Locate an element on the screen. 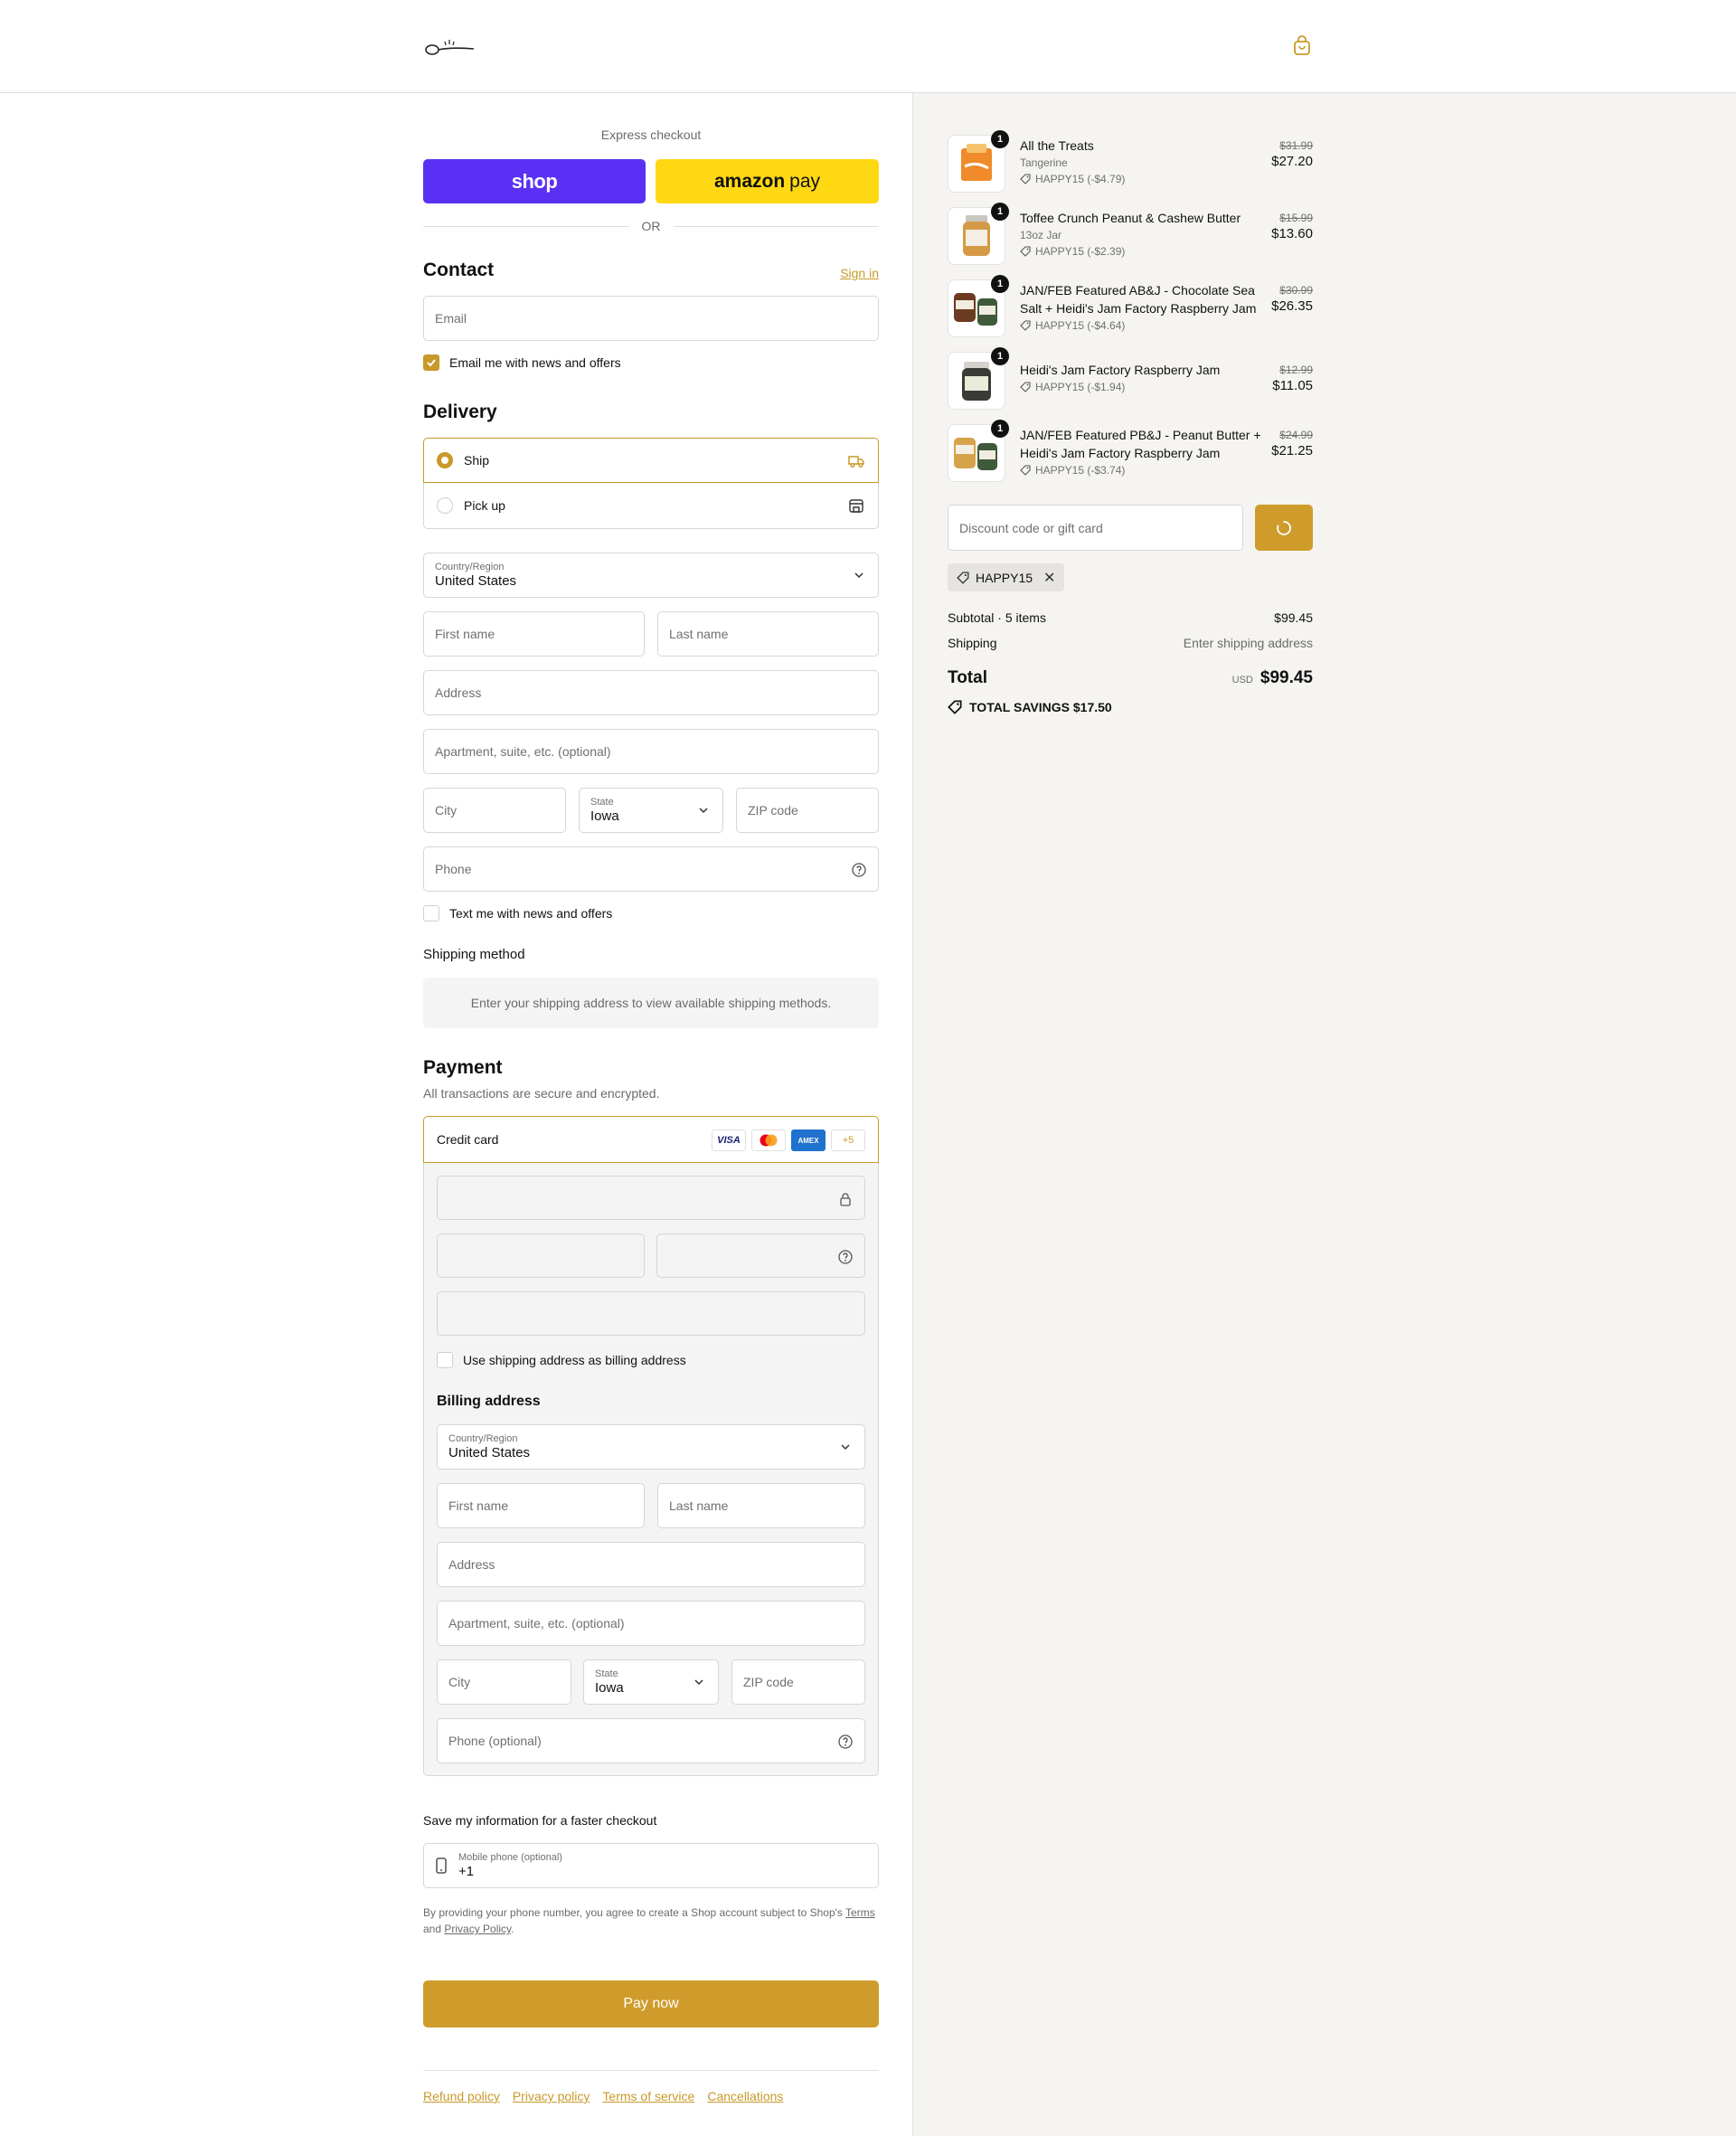 Image resolution: width=1736 pixels, height=2136 pixels. total-value: $99.45 is located at coordinates (1286, 677).